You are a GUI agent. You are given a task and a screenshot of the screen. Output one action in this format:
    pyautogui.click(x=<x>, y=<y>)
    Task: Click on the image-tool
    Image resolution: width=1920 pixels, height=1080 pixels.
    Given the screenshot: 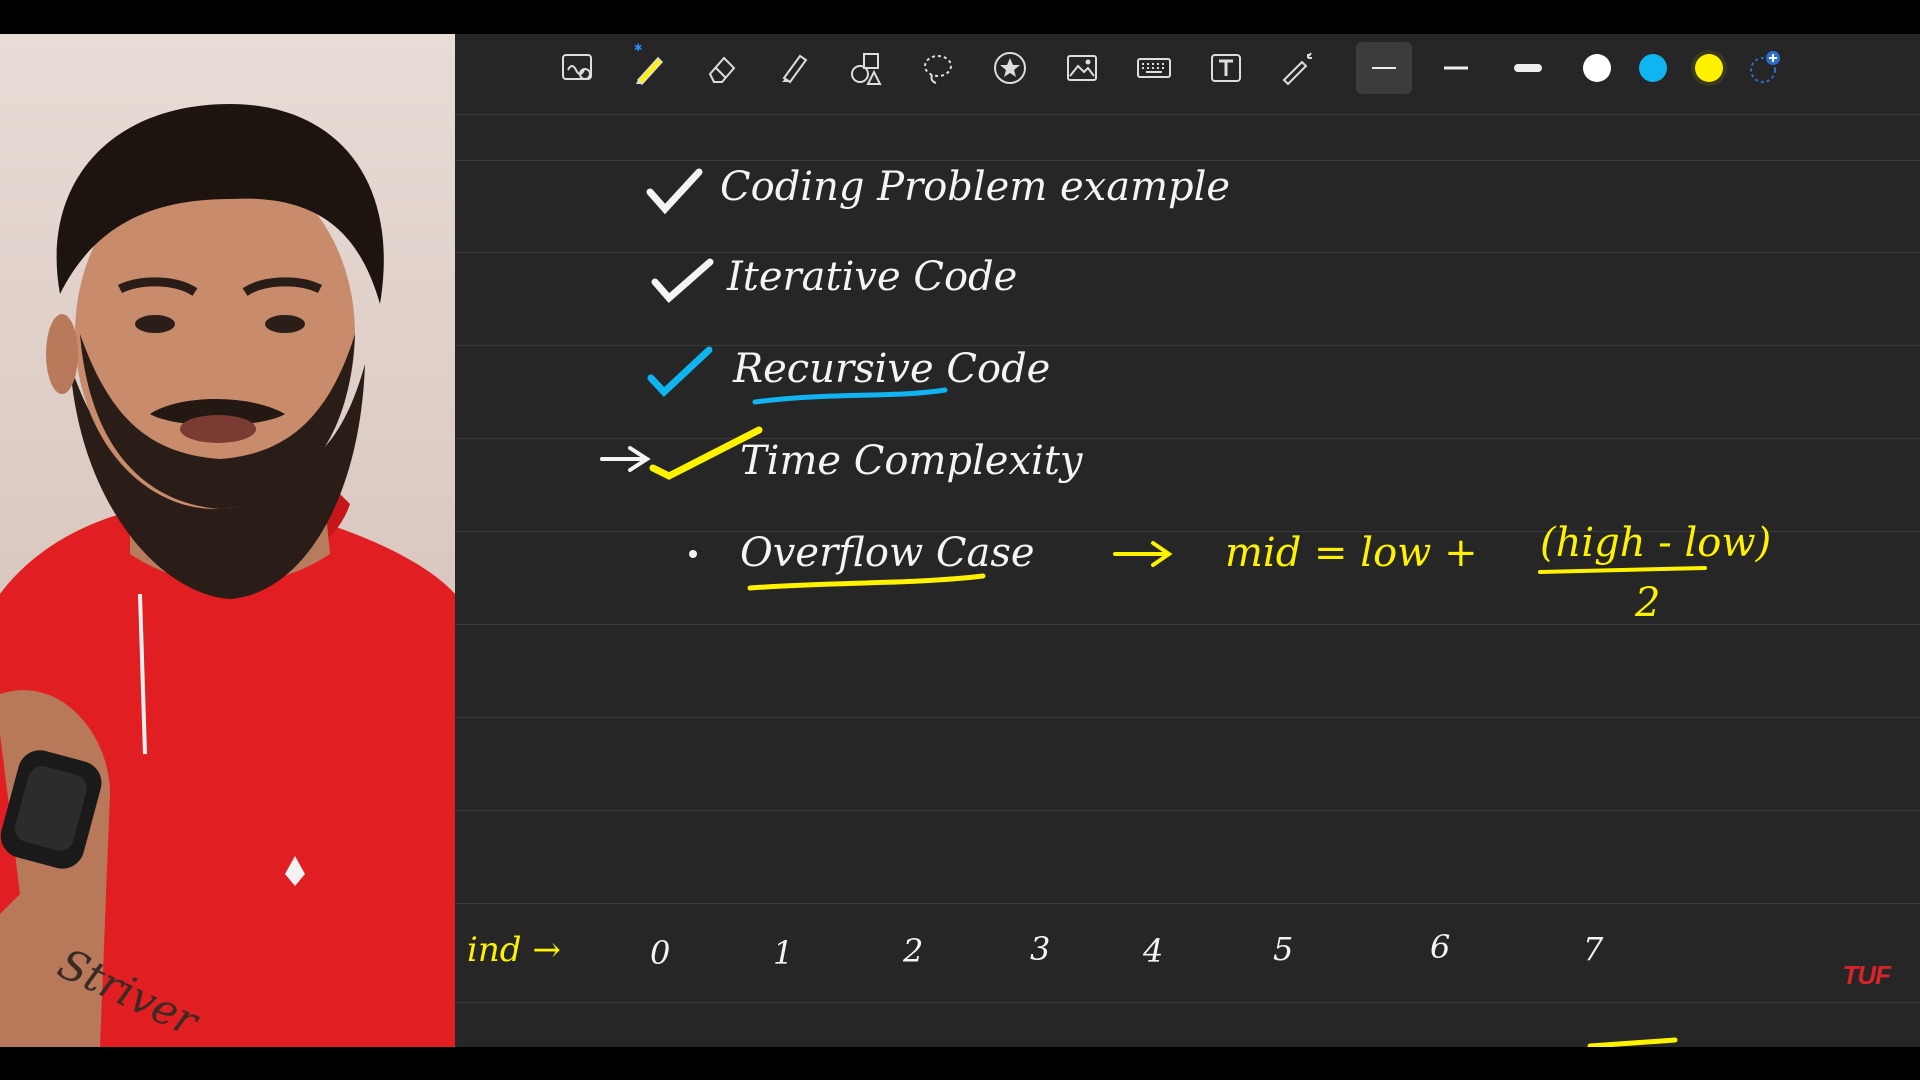 What is the action you would take?
    pyautogui.click(x=1082, y=68)
    